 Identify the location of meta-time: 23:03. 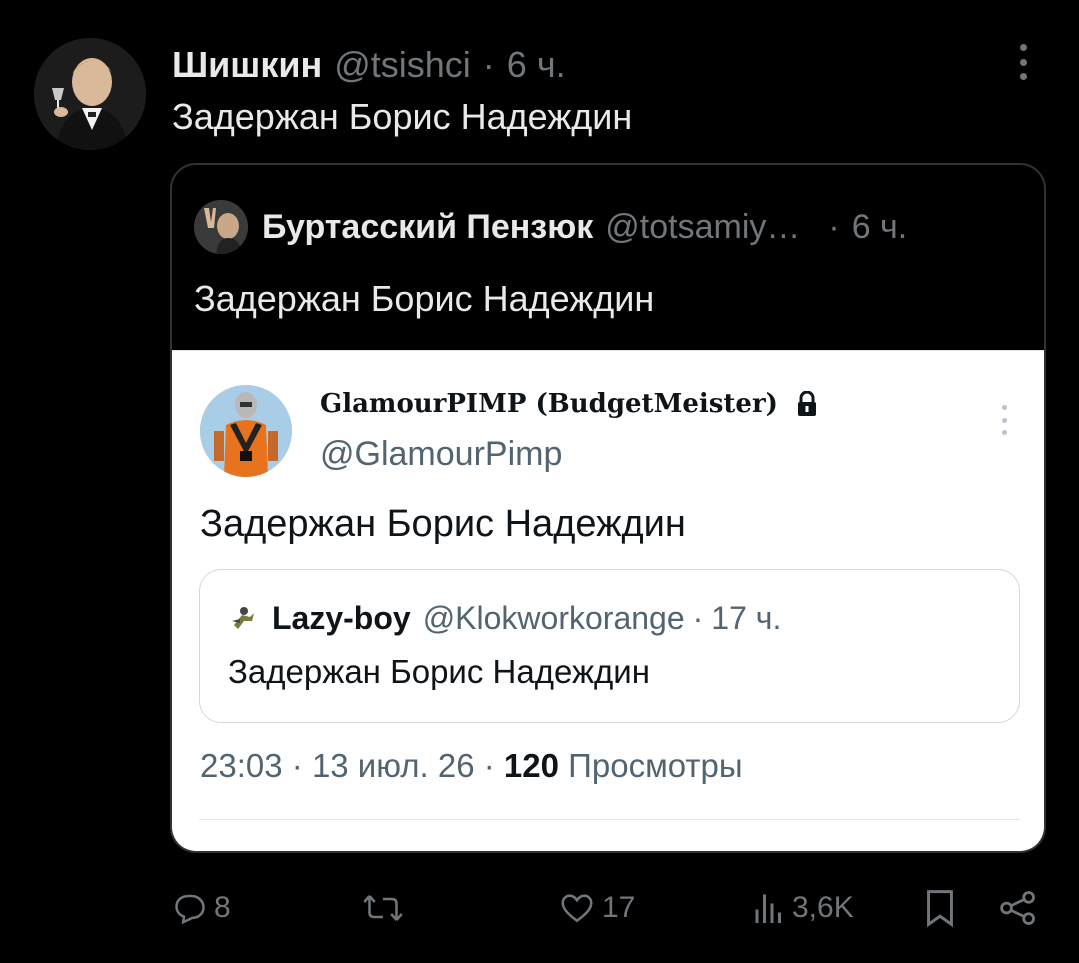
(241, 765).